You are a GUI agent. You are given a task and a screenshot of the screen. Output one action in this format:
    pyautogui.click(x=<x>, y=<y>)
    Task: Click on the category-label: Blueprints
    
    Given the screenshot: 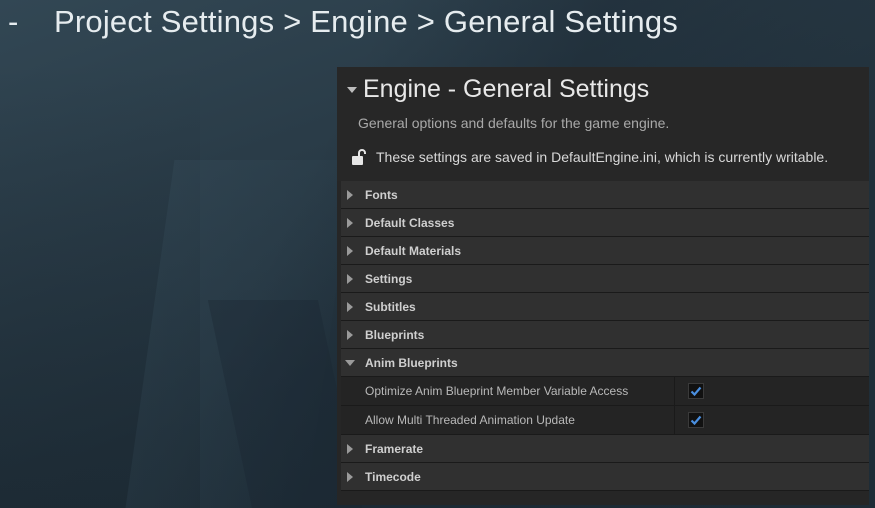 What is the action you would take?
    pyautogui.click(x=395, y=334)
    